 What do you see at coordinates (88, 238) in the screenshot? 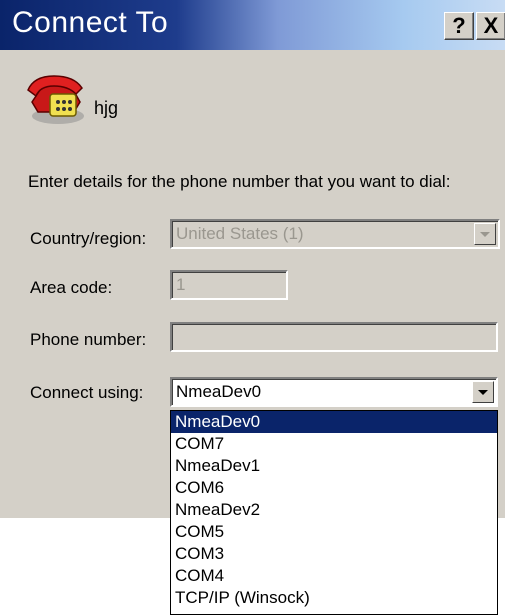
I see `country-label: Country/region:` at bounding box center [88, 238].